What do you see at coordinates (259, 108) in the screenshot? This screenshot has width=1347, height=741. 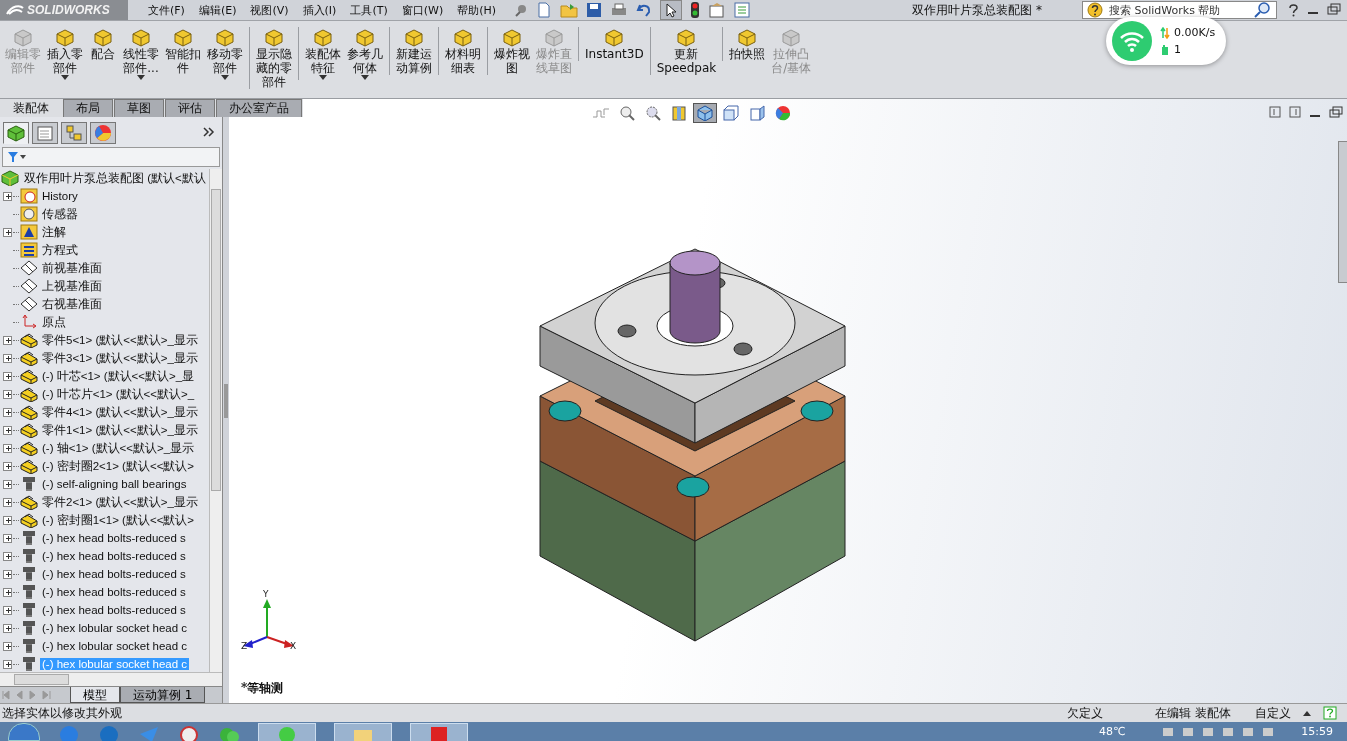 I see `ribbon-tab: 办公室产品` at bounding box center [259, 108].